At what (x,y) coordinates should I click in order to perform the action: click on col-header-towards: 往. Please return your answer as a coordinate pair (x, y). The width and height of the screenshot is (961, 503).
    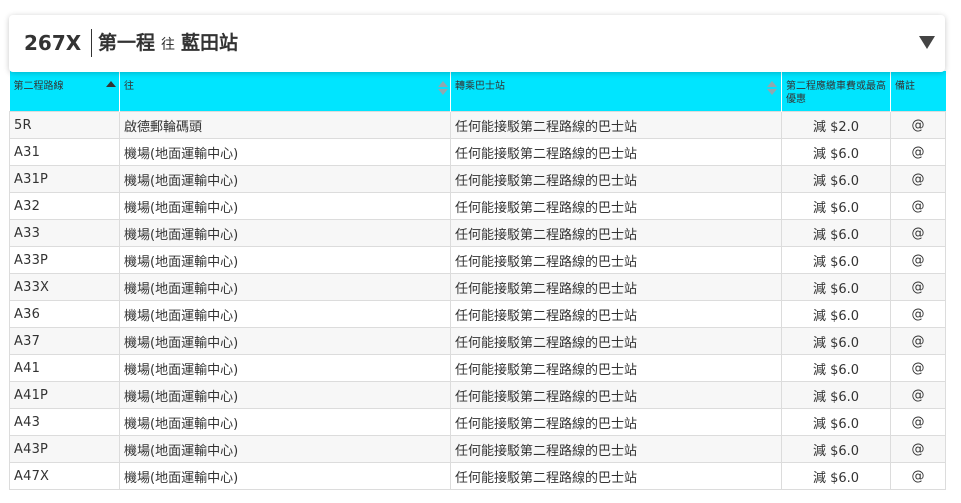
    Looking at the image, I should click on (285, 91).